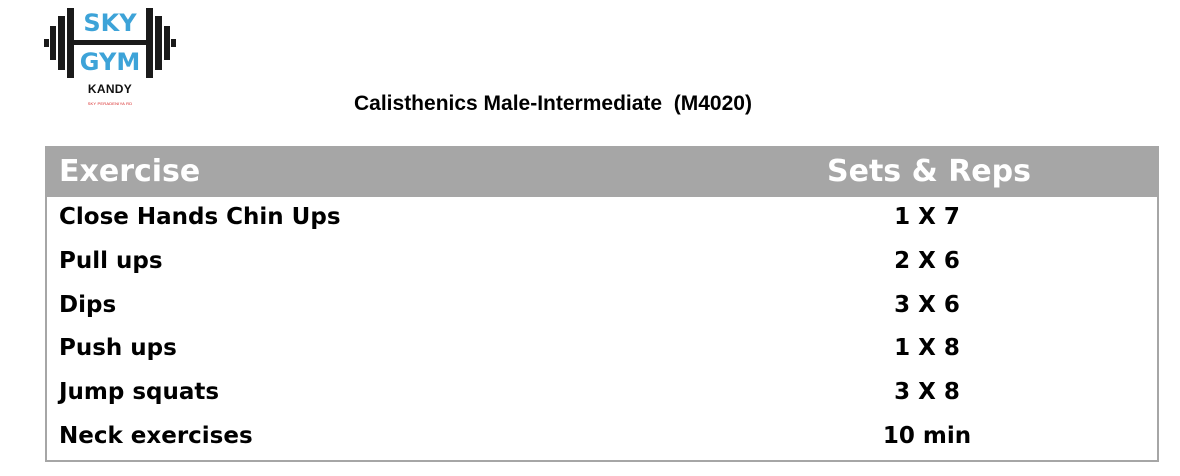 Image resolution: width=1180 pixels, height=476 pixels. What do you see at coordinates (927, 435) in the screenshot?
I see `sets-reps-cell: 10 min` at bounding box center [927, 435].